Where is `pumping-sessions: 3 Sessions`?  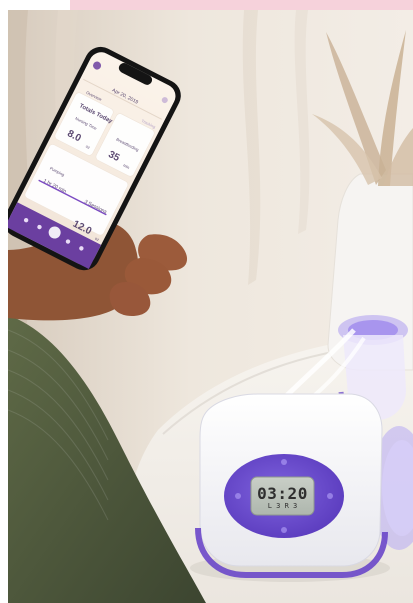 pumping-sessions: 3 Sessions is located at coordinates (95, 207).